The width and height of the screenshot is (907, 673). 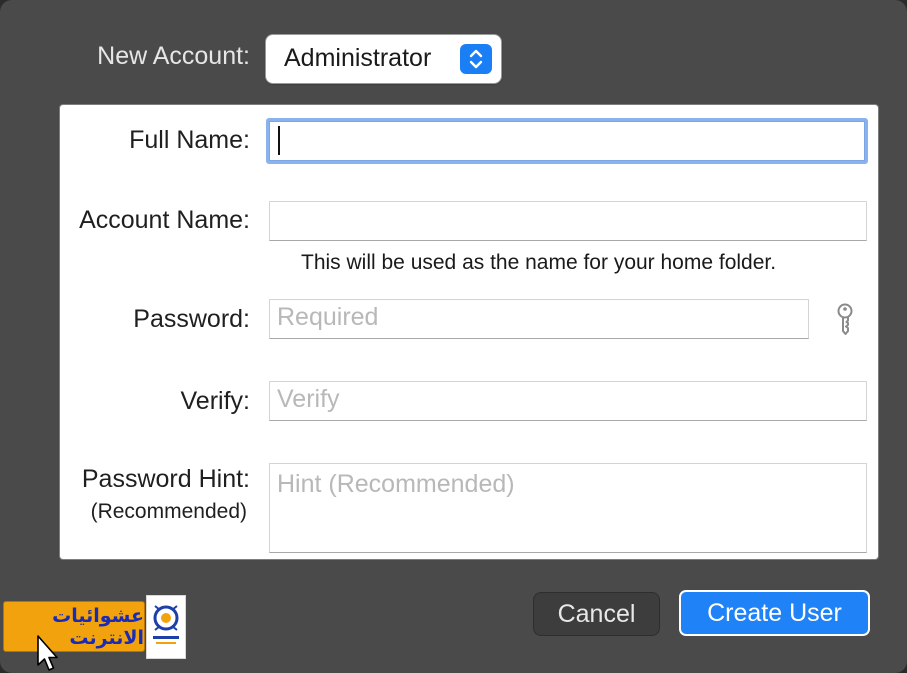 I want to click on watermark-banner: عشوائيات الانترنت, so click(x=74, y=626).